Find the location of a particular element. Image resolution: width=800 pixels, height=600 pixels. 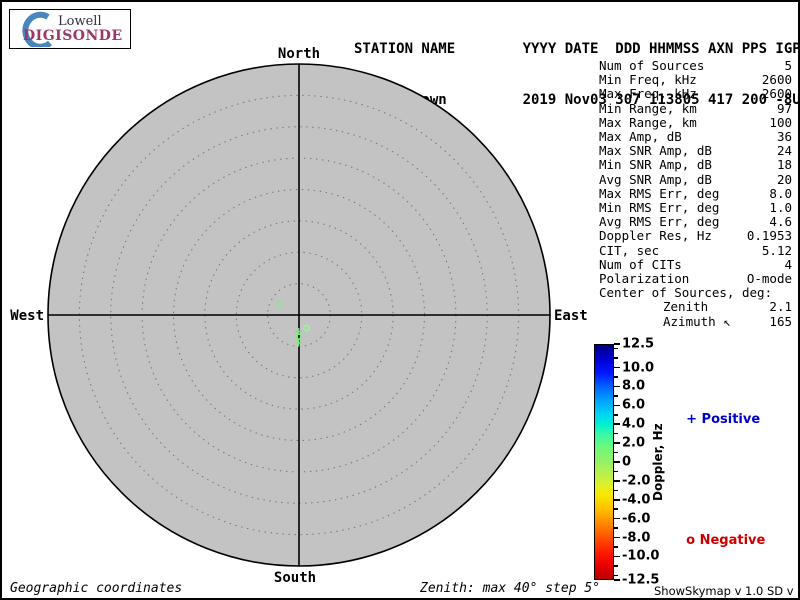

legend-positive-label: Positive is located at coordinates (731, 419).